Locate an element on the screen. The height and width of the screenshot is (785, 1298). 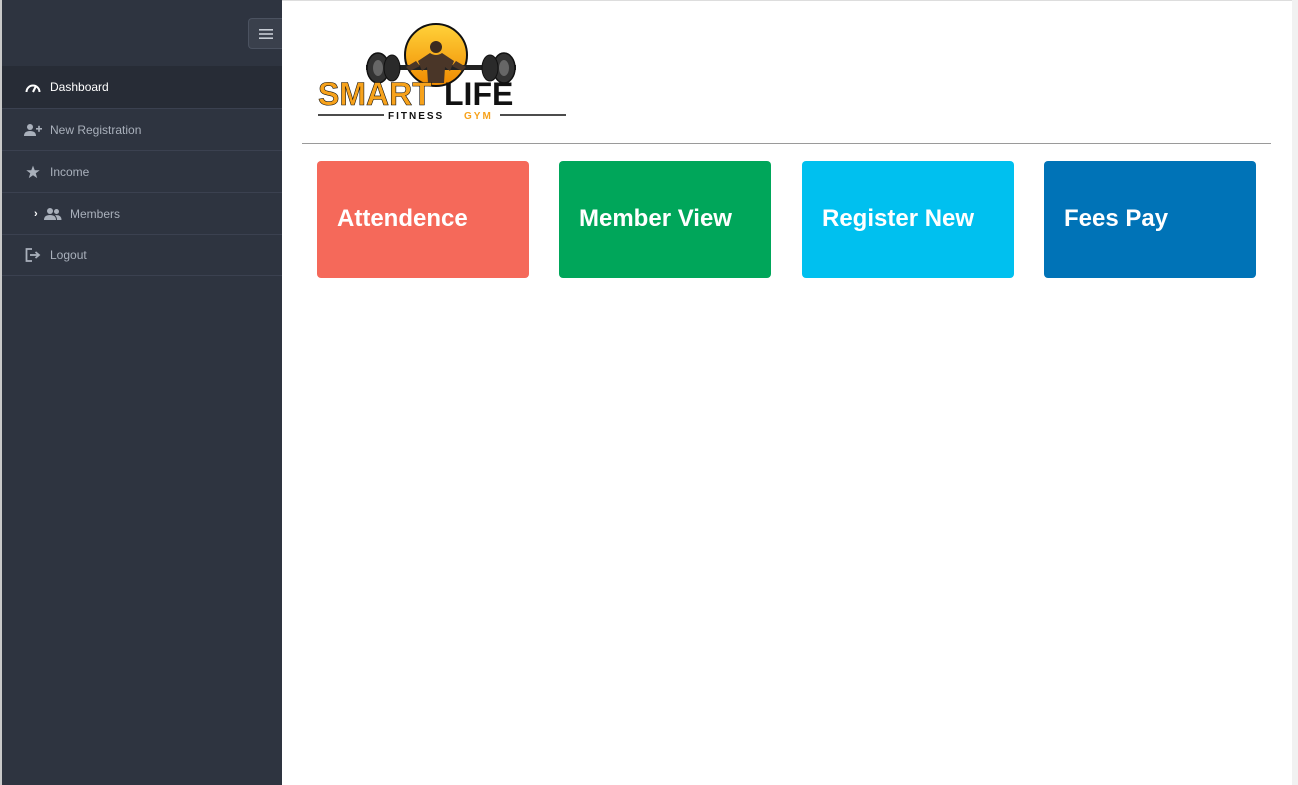
tile-label: Fees Pay is located at coordinates (1116, 218).